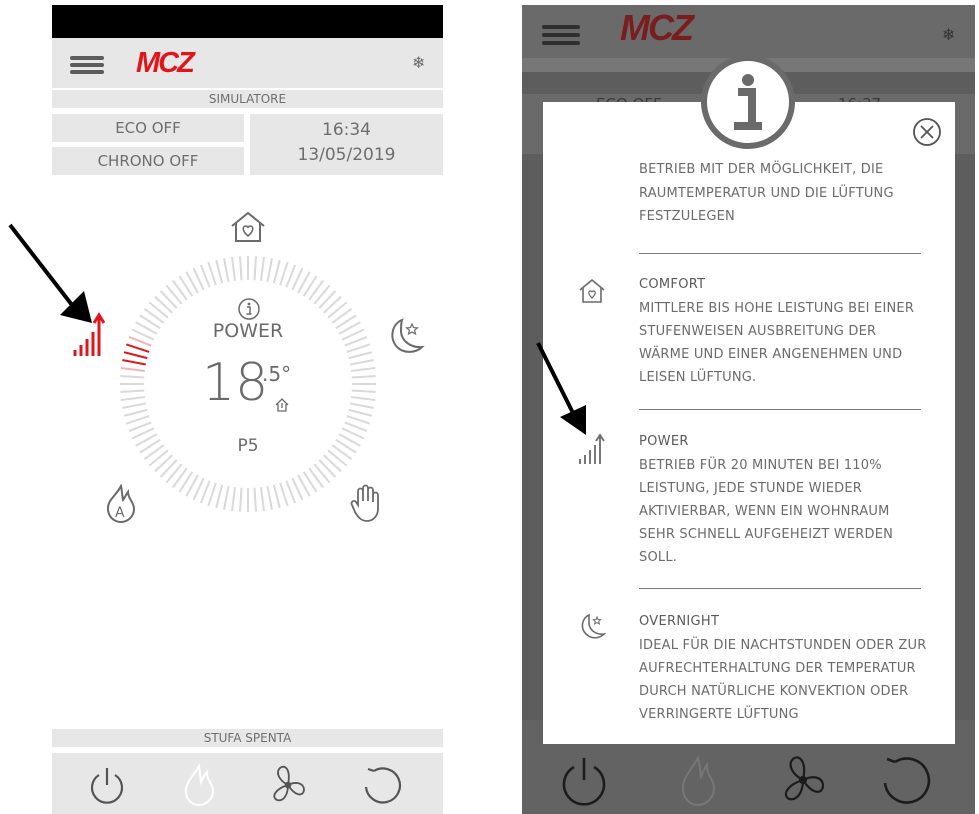 The height and width of the screenshot is (814, 979). Describe the element at coordinates (277, 374) in the screenshot. I see `temperature-decimal: .5°` at that location.